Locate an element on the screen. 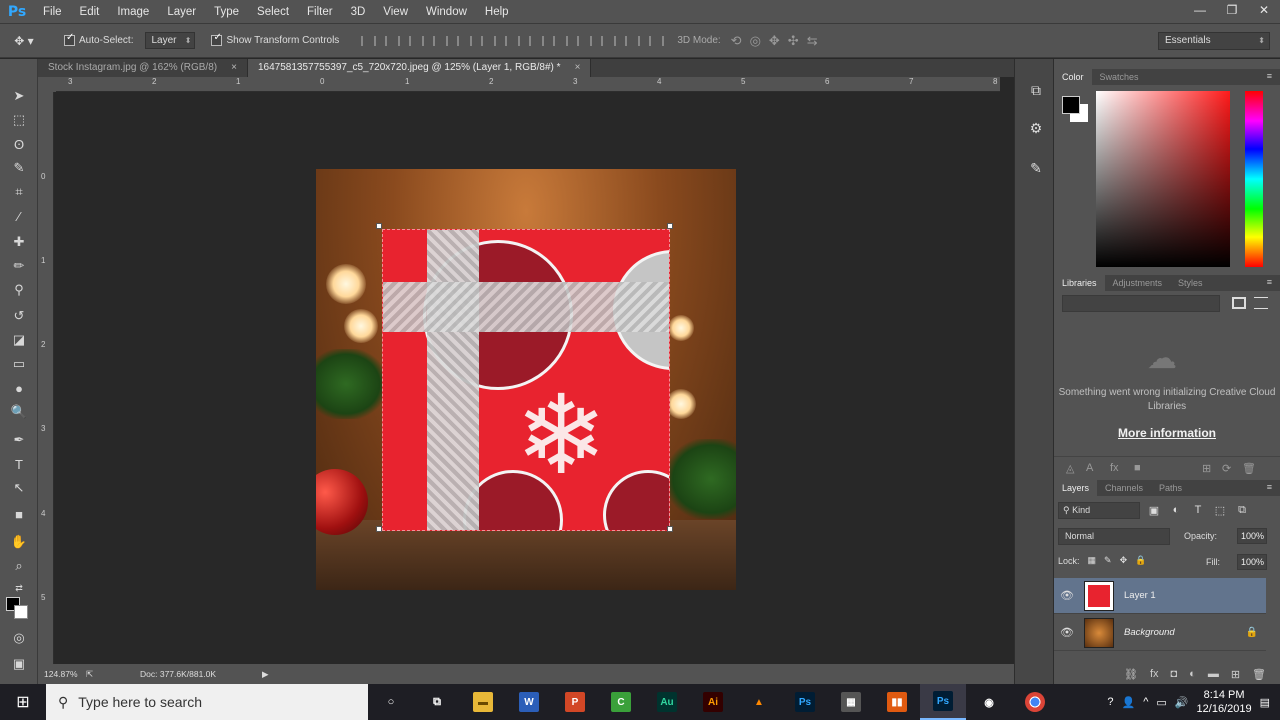 This screenshot has height=720, width=1280. add-graphic-icon: ◬ is located at coordinates (1070, 468).